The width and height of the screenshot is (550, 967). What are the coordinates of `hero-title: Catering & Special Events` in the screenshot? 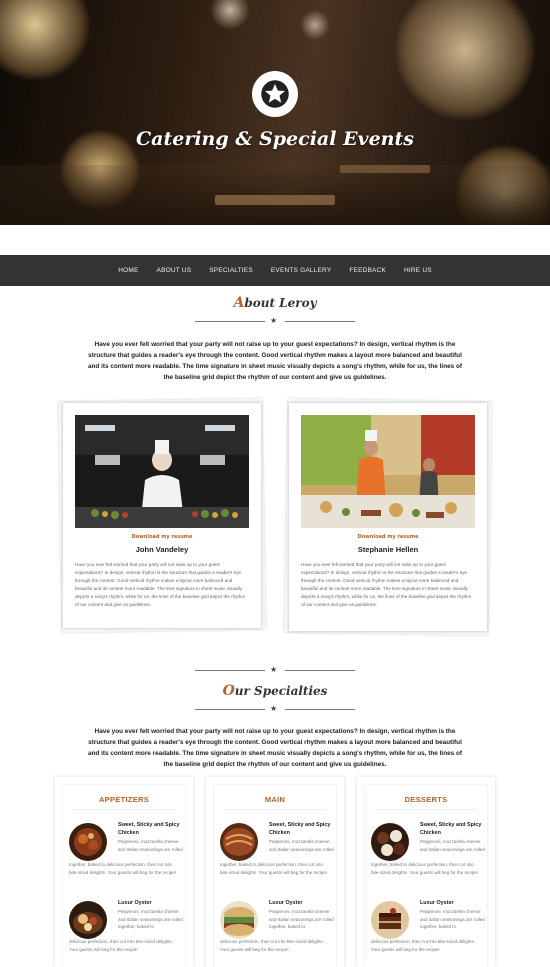 It's located at (275, 139).